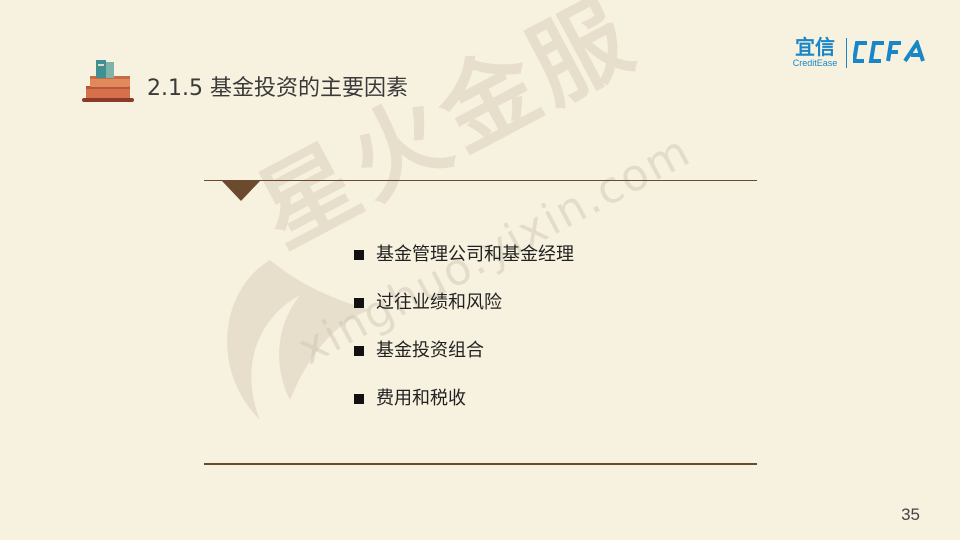 The height and width of the screenshot is (540, 960). Describe the element at coordinates (480, 464) in the screenshot. I see `bottom-rule` at that location.